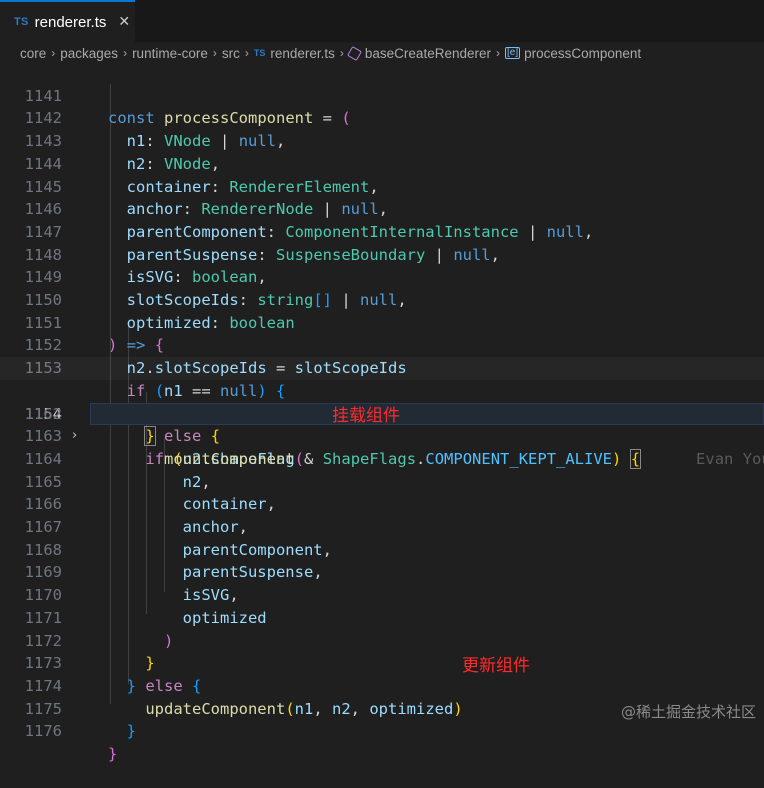 The width and height of the screenshot is (764, 788). I want to click on code-line: 1166 anchor,, so click(382, 503).